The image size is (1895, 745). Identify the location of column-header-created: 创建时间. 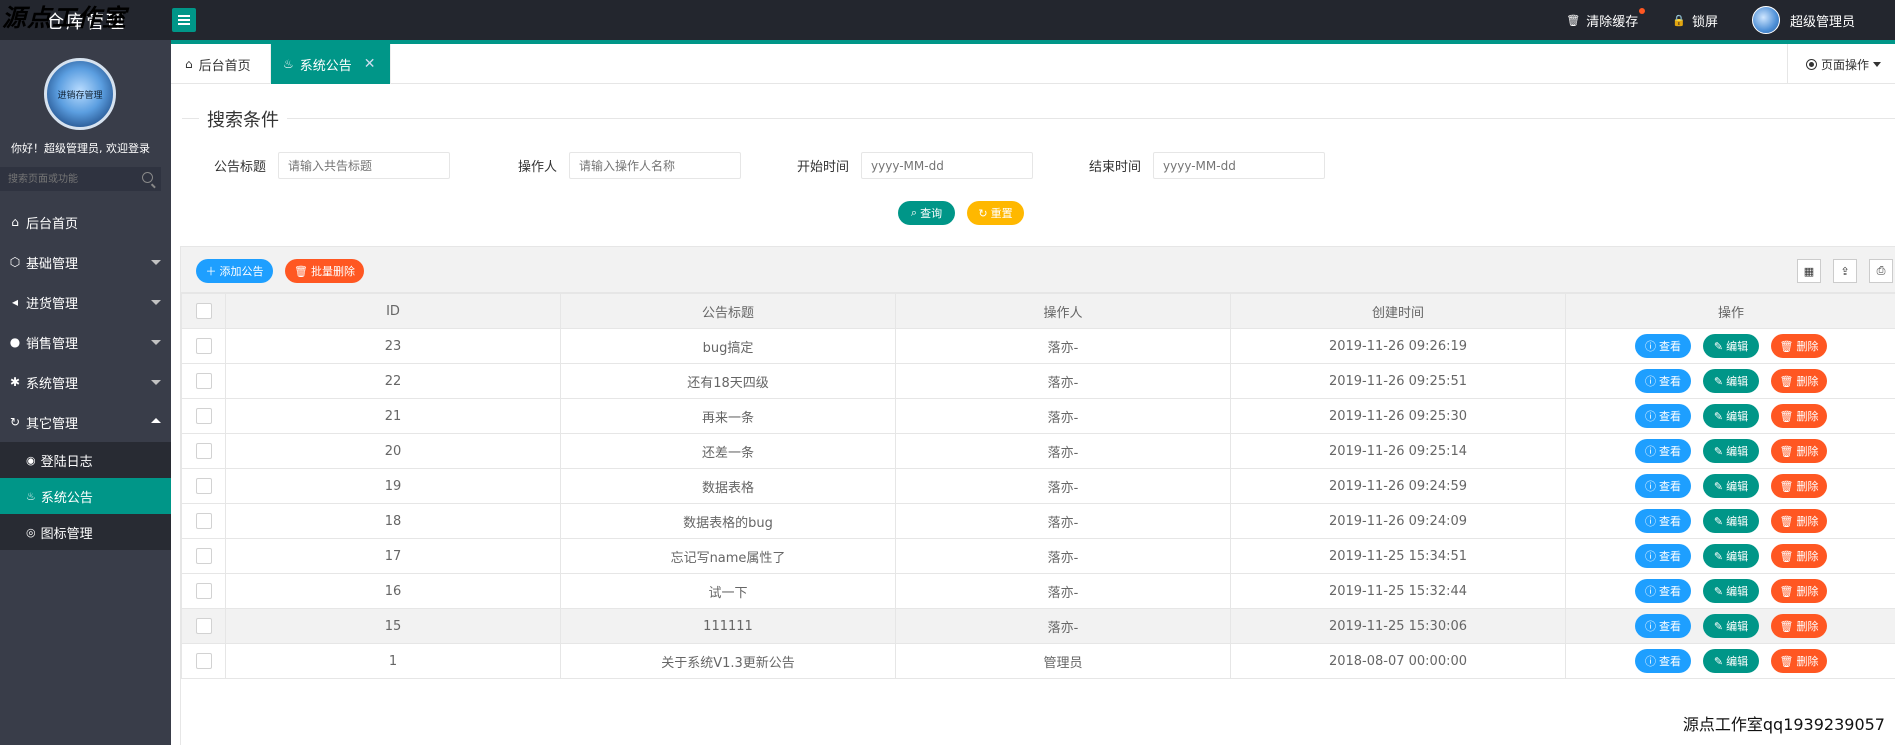
(1398, 311).